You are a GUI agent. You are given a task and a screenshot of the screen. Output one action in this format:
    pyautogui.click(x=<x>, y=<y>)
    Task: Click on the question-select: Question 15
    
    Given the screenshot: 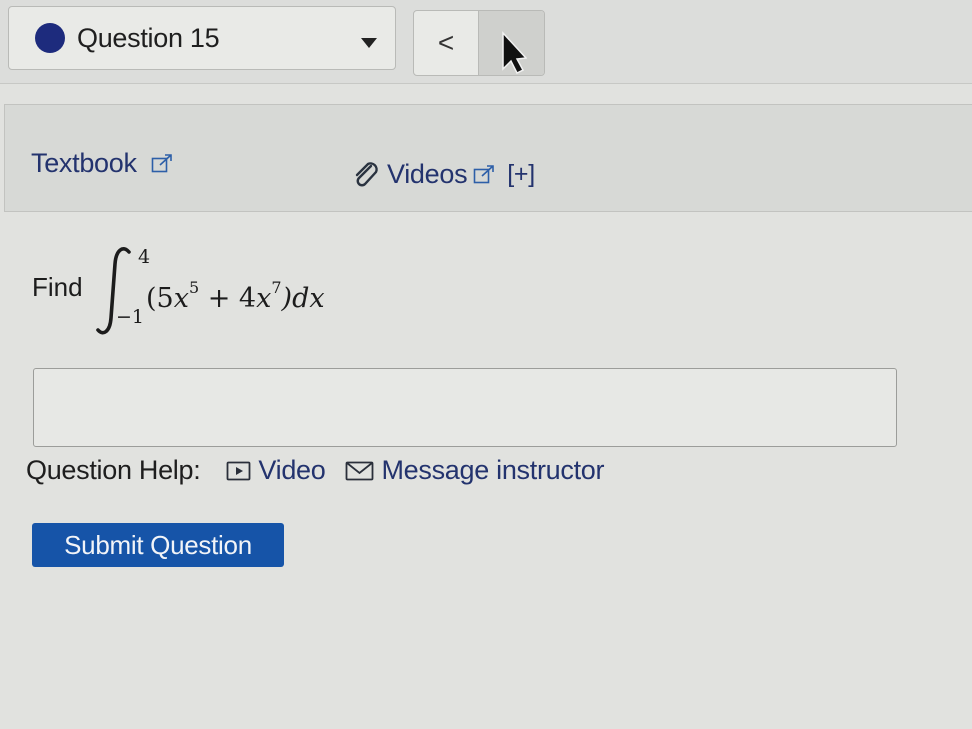 What is the action you would take?
    pyautogui.click(x=202, y=38)
    